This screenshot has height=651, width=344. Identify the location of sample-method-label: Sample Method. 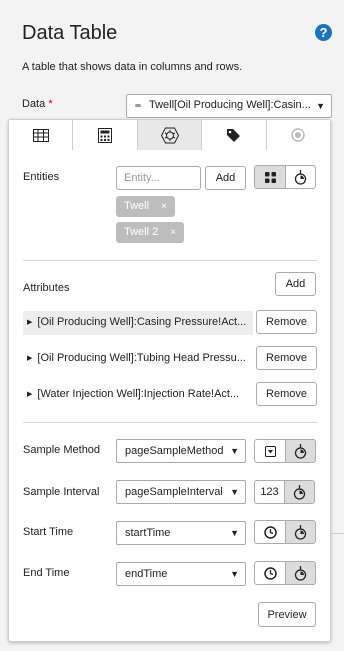
(62, 450).